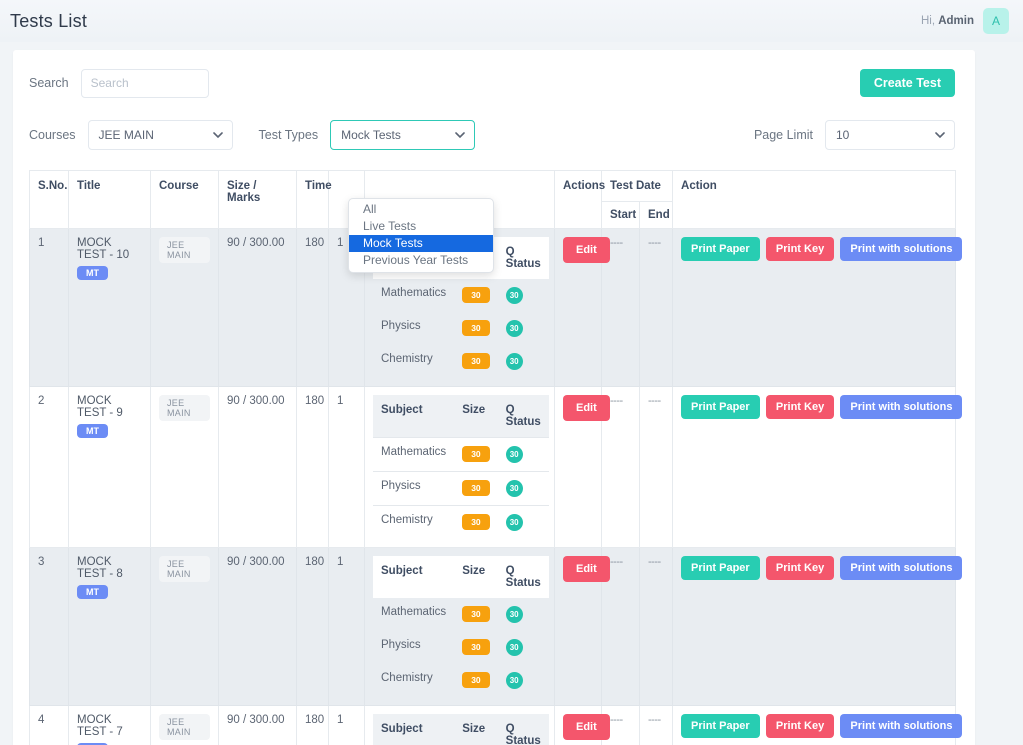 The image size is (1023, 745). What do you see at coordinates (217, 135) in the screenshot?
I see `chevron-down-icon` at bounding box center [217, 135].